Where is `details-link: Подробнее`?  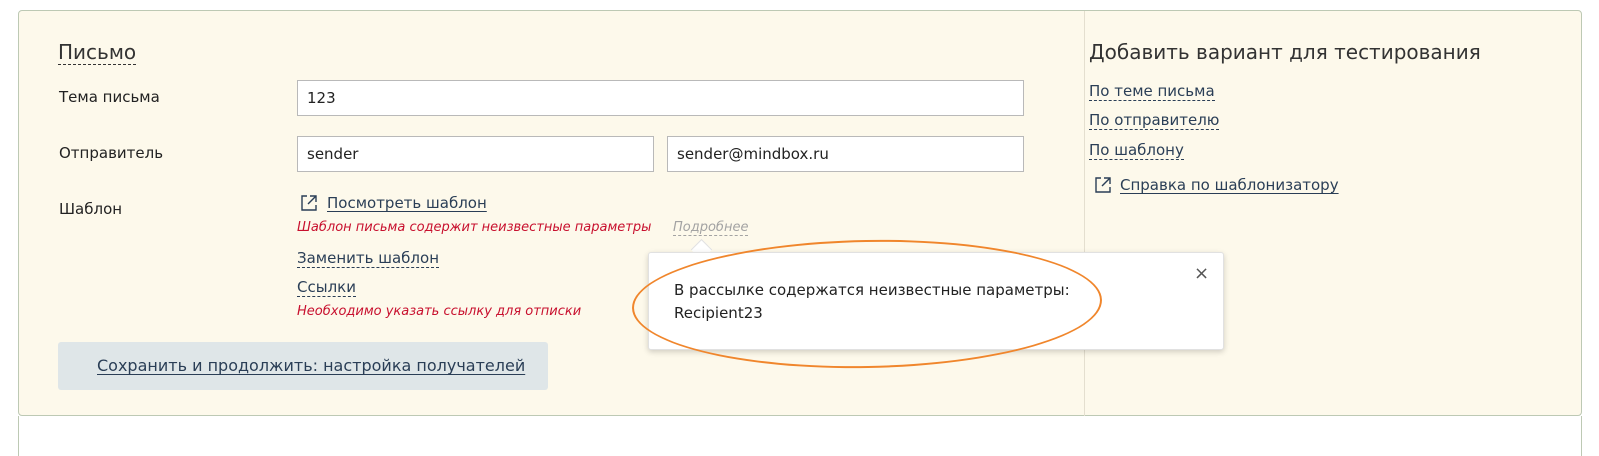 details-link: Подробнее is located at coordinates (711, 228).